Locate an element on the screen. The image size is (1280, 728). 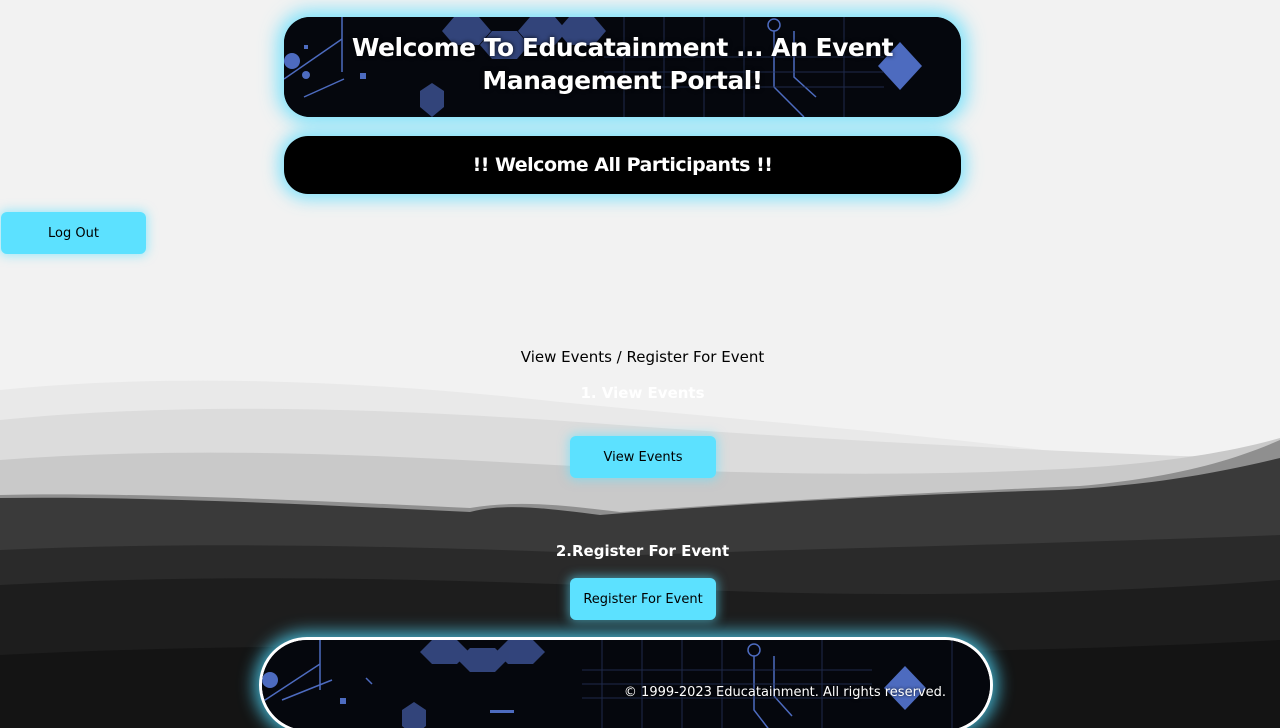
logout-button: Log Out is located at coordinates (73, 233).